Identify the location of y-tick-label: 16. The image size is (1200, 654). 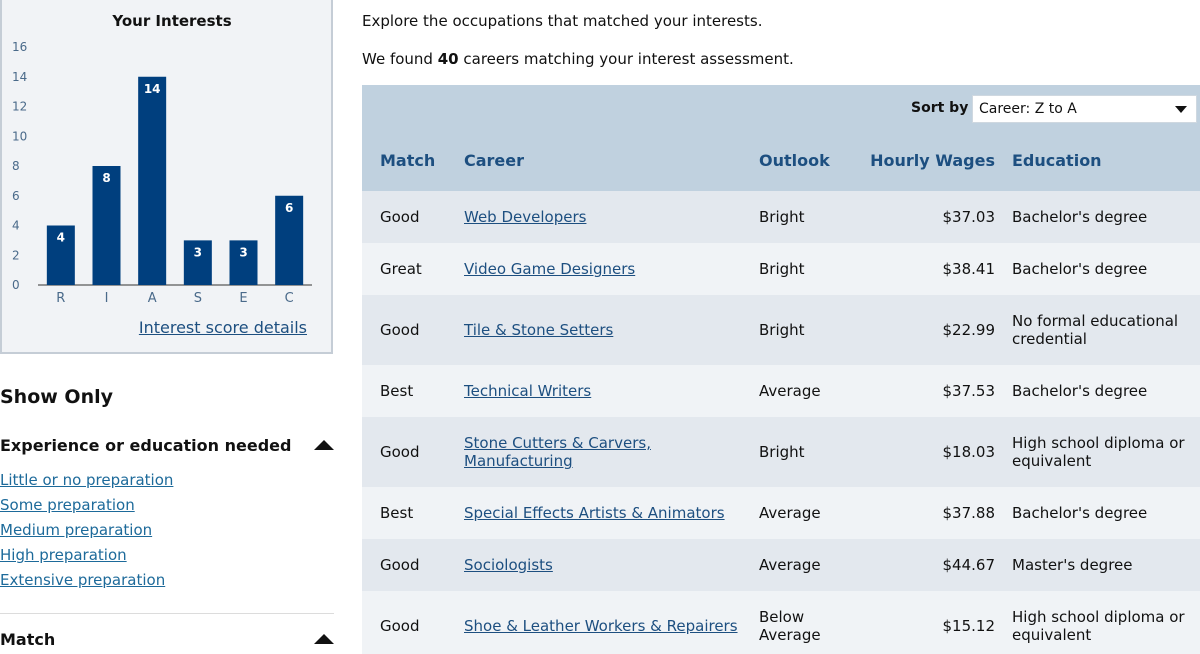
(19, 47).